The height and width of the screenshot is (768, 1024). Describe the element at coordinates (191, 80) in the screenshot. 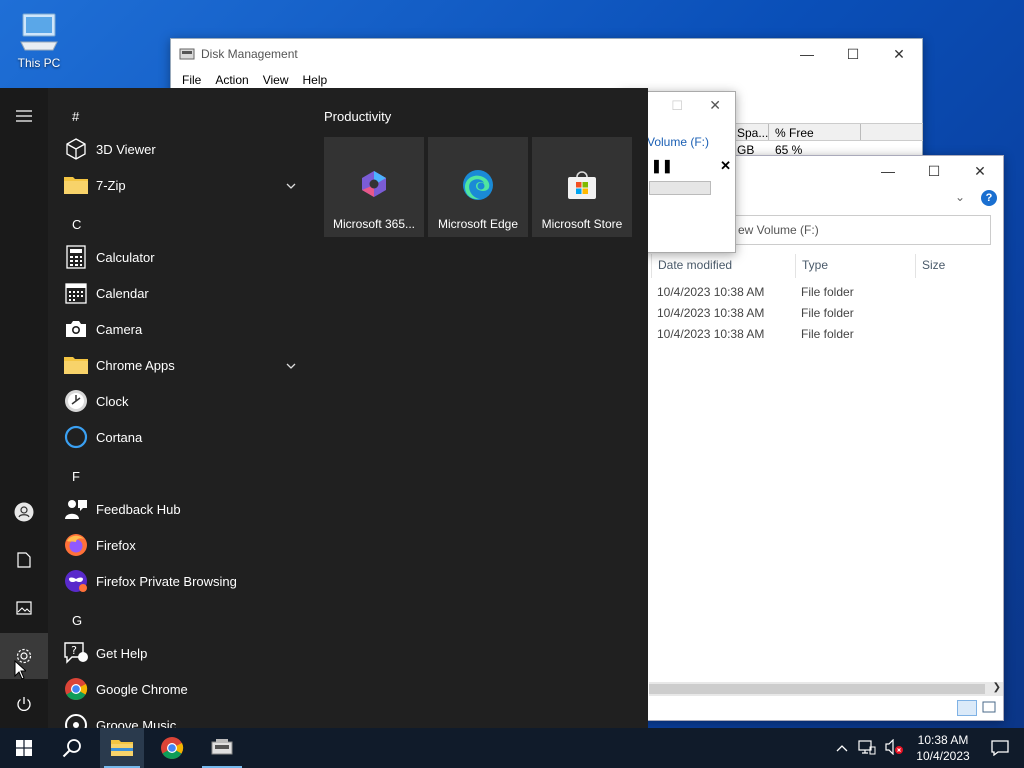

I see `menu-file: File` at that location.